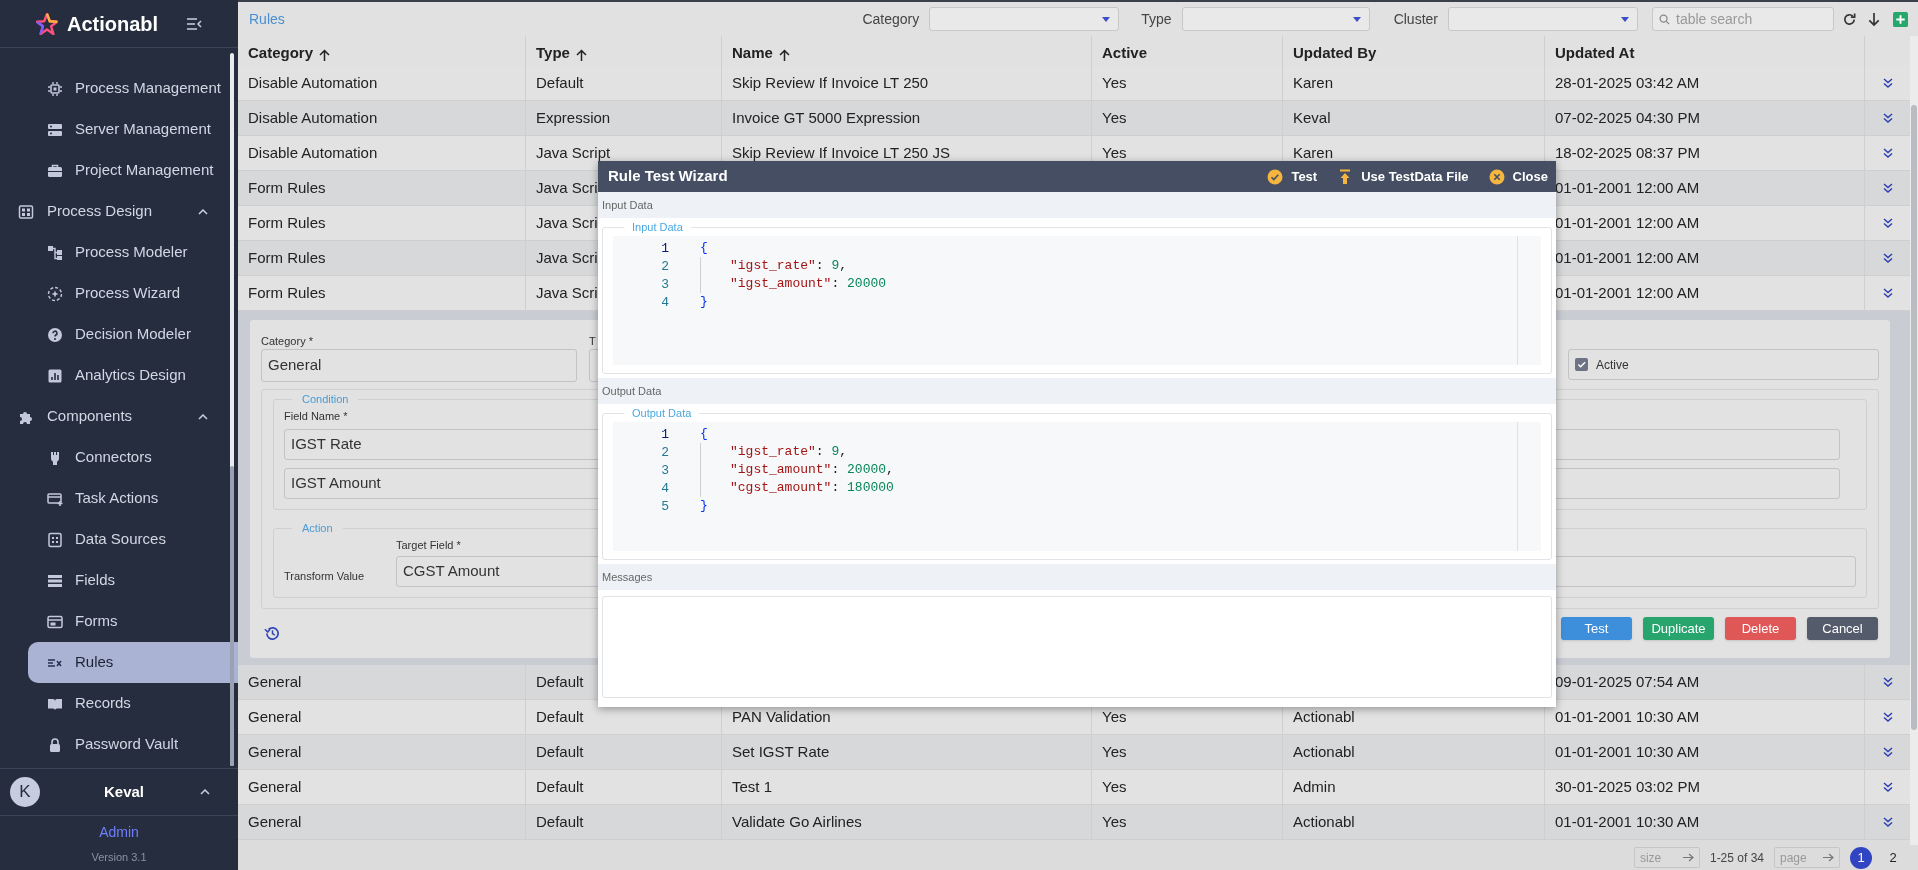 Image resolution: width=1918 pixels, height=870 pixels. I want to click on code-editor: 1 2 3 4 { "igst_rate": 9, "igst_amount": 20000 }, so click(1077, 300).